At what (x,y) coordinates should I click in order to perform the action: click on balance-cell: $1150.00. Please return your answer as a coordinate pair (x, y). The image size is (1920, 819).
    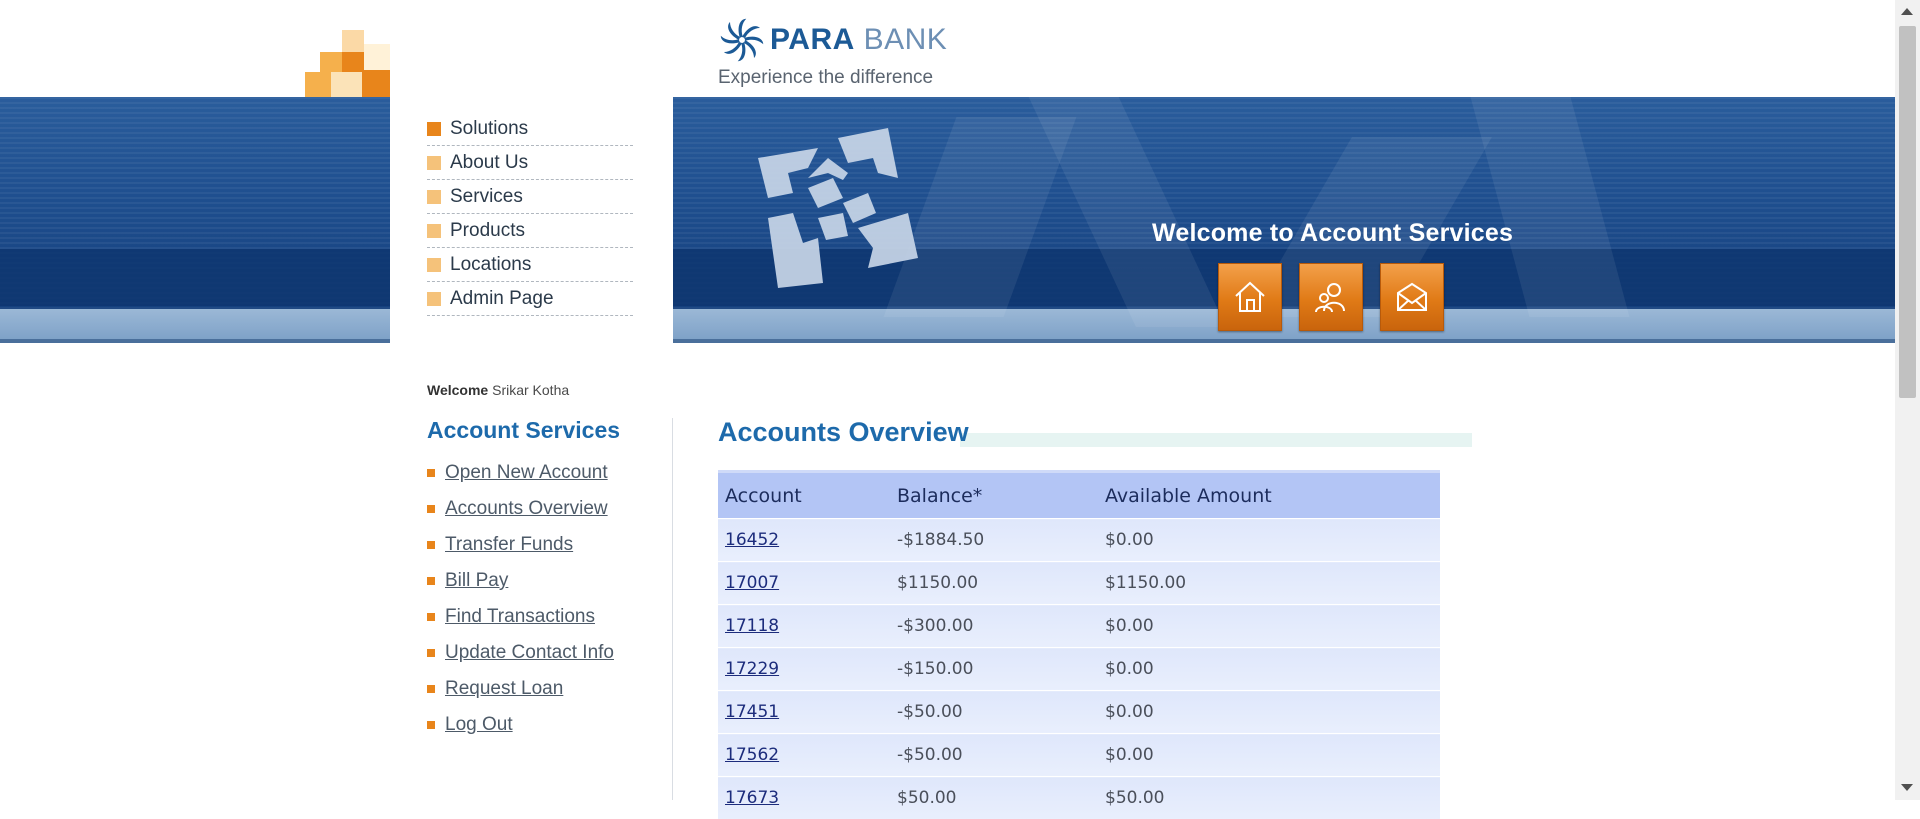
    Looking at the image, I should click on (994, 583).